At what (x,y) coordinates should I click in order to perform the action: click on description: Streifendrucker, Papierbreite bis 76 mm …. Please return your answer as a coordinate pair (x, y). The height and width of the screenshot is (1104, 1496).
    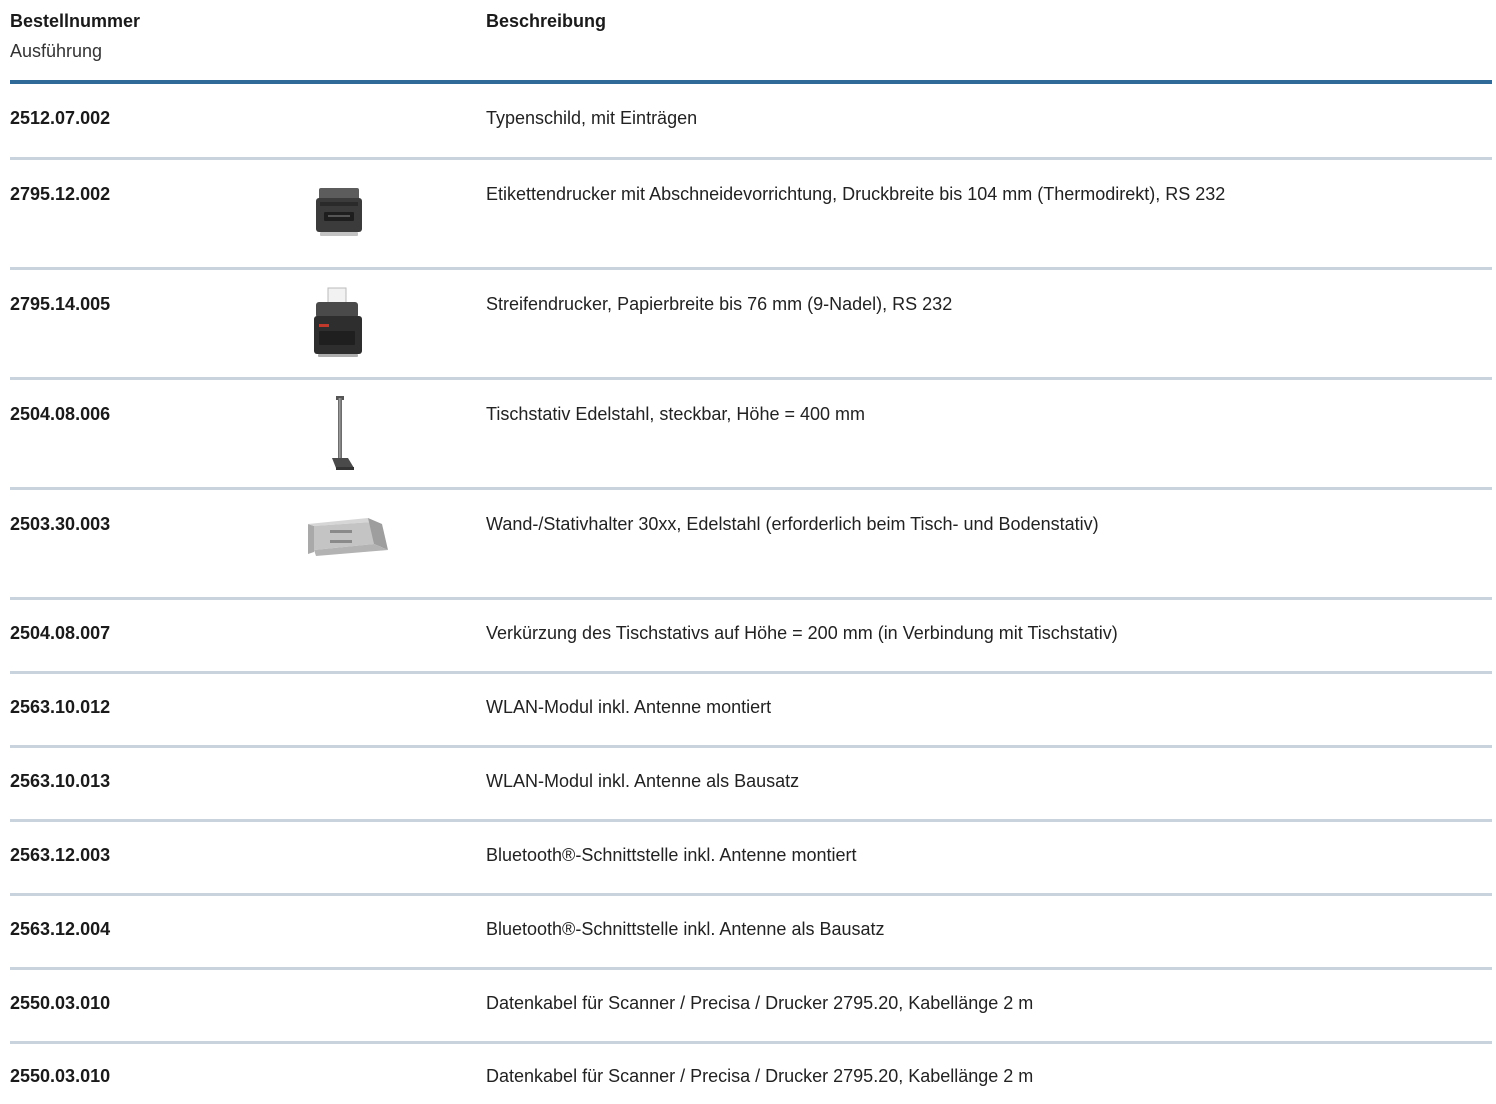
    Looking at the image, I should click on (719, 304).